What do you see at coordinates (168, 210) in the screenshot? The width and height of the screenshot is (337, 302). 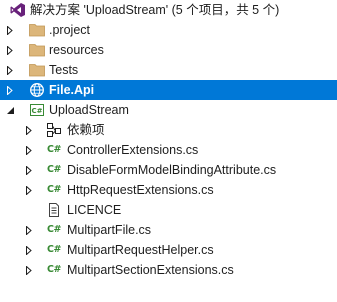 I see `tree-item-licence-file: LICENCE` at bounding box center [168, 210].